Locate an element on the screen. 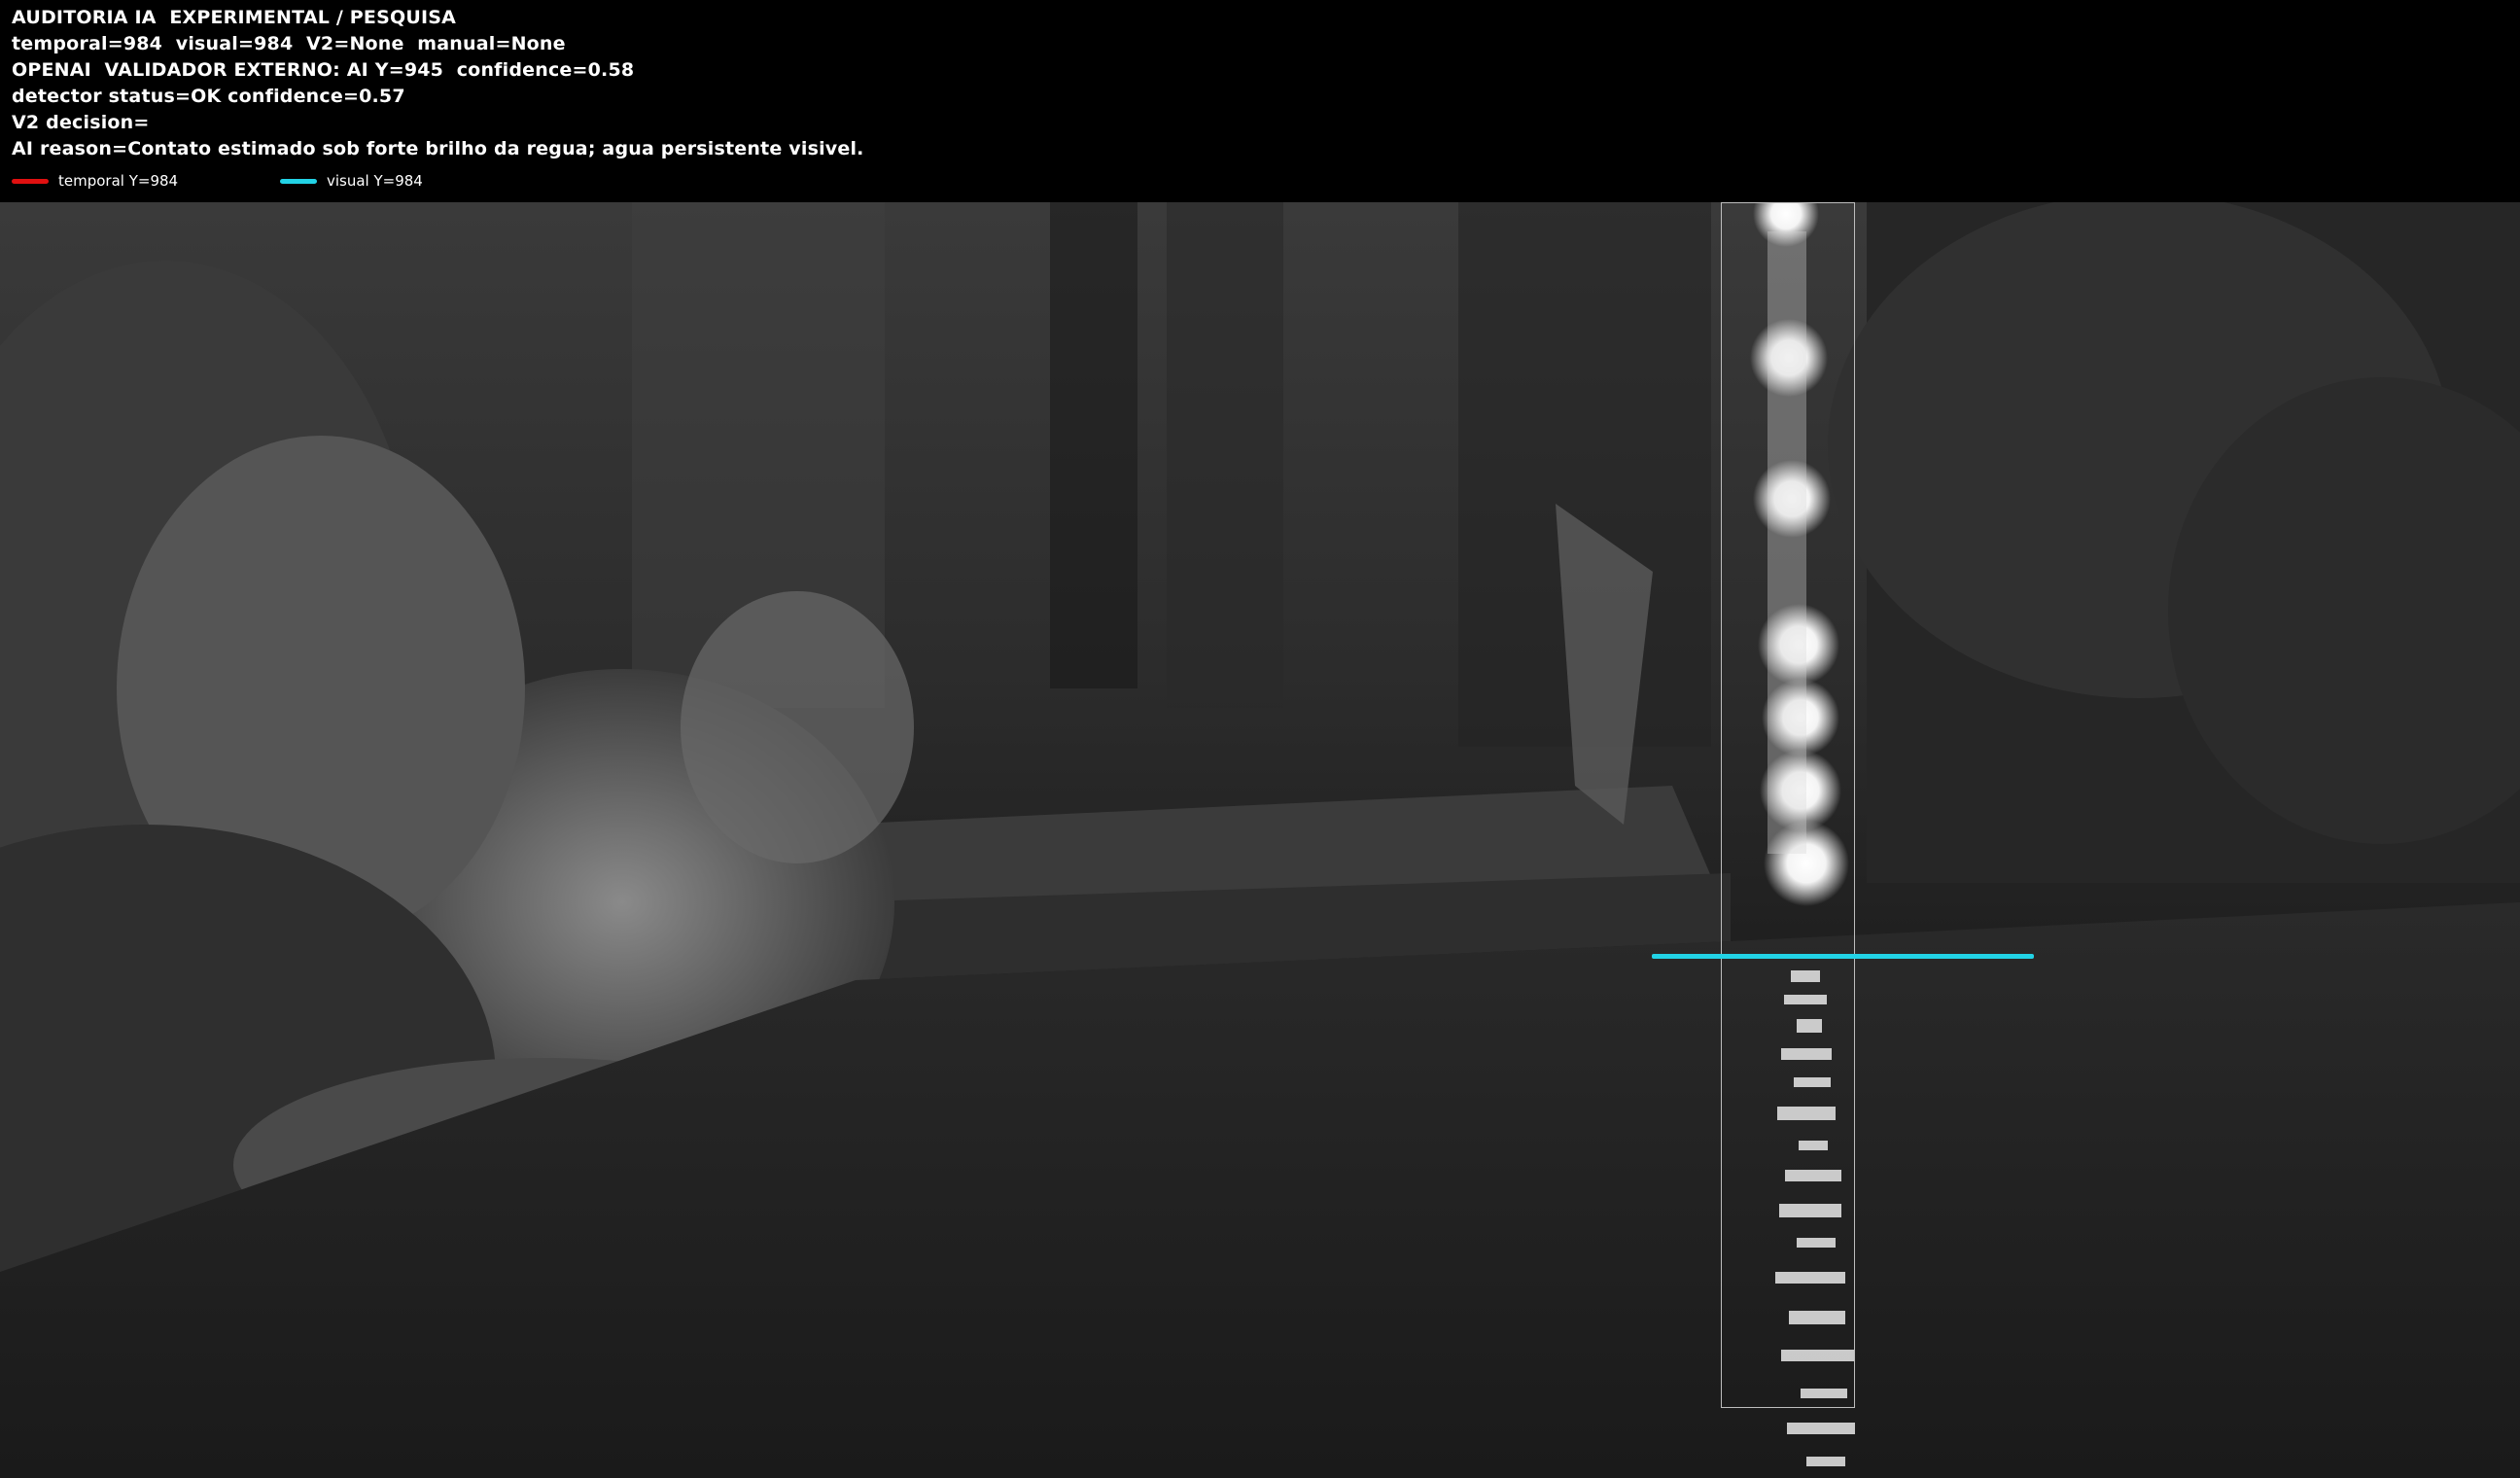  visual-waterline-marker is located at coordinates (1843, 956).